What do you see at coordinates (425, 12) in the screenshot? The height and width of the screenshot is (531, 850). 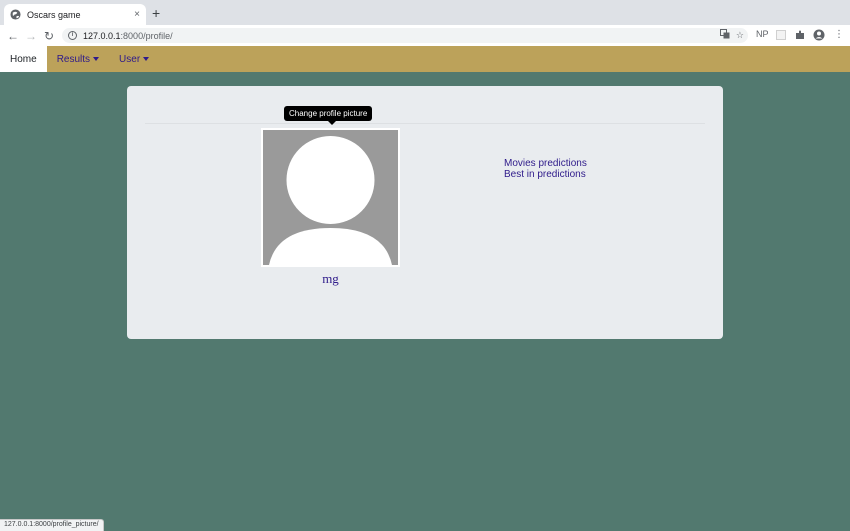 I see `browser-tab-strip: Oscars game × +` at bounding box center [425, 12].